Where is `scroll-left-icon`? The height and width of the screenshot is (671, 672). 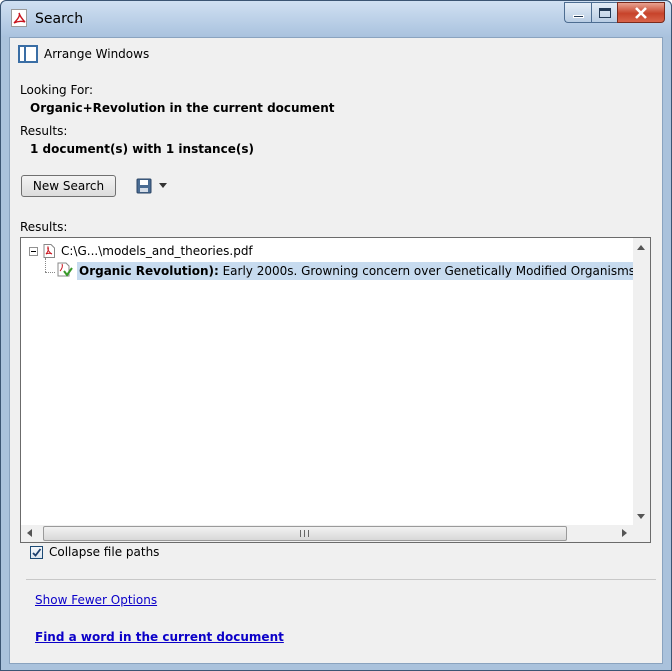
scroll-left-icon is located at coordinates (29, 533).